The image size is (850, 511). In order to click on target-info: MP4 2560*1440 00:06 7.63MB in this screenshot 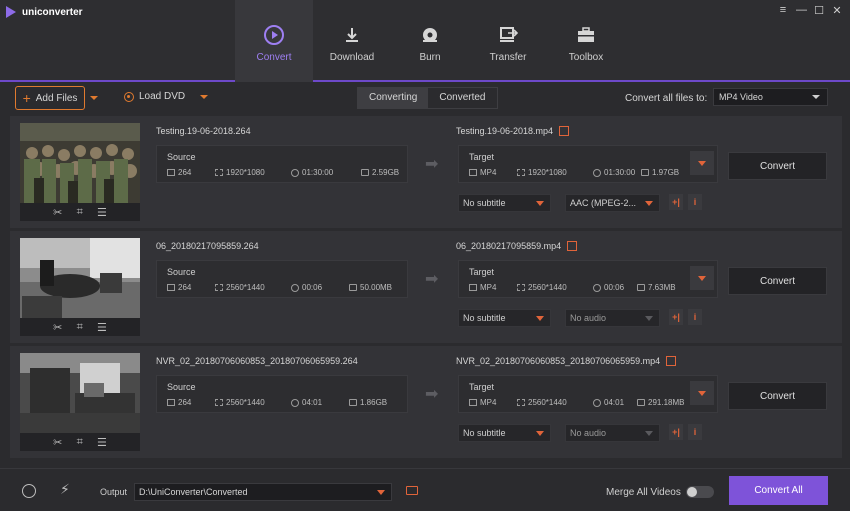, I will do `click(572, 287)`.